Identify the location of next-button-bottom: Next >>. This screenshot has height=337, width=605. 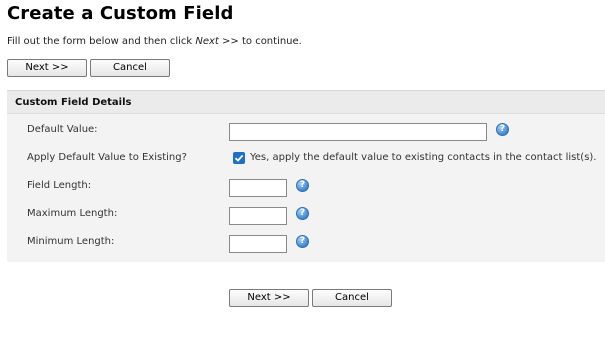
(269, 298).